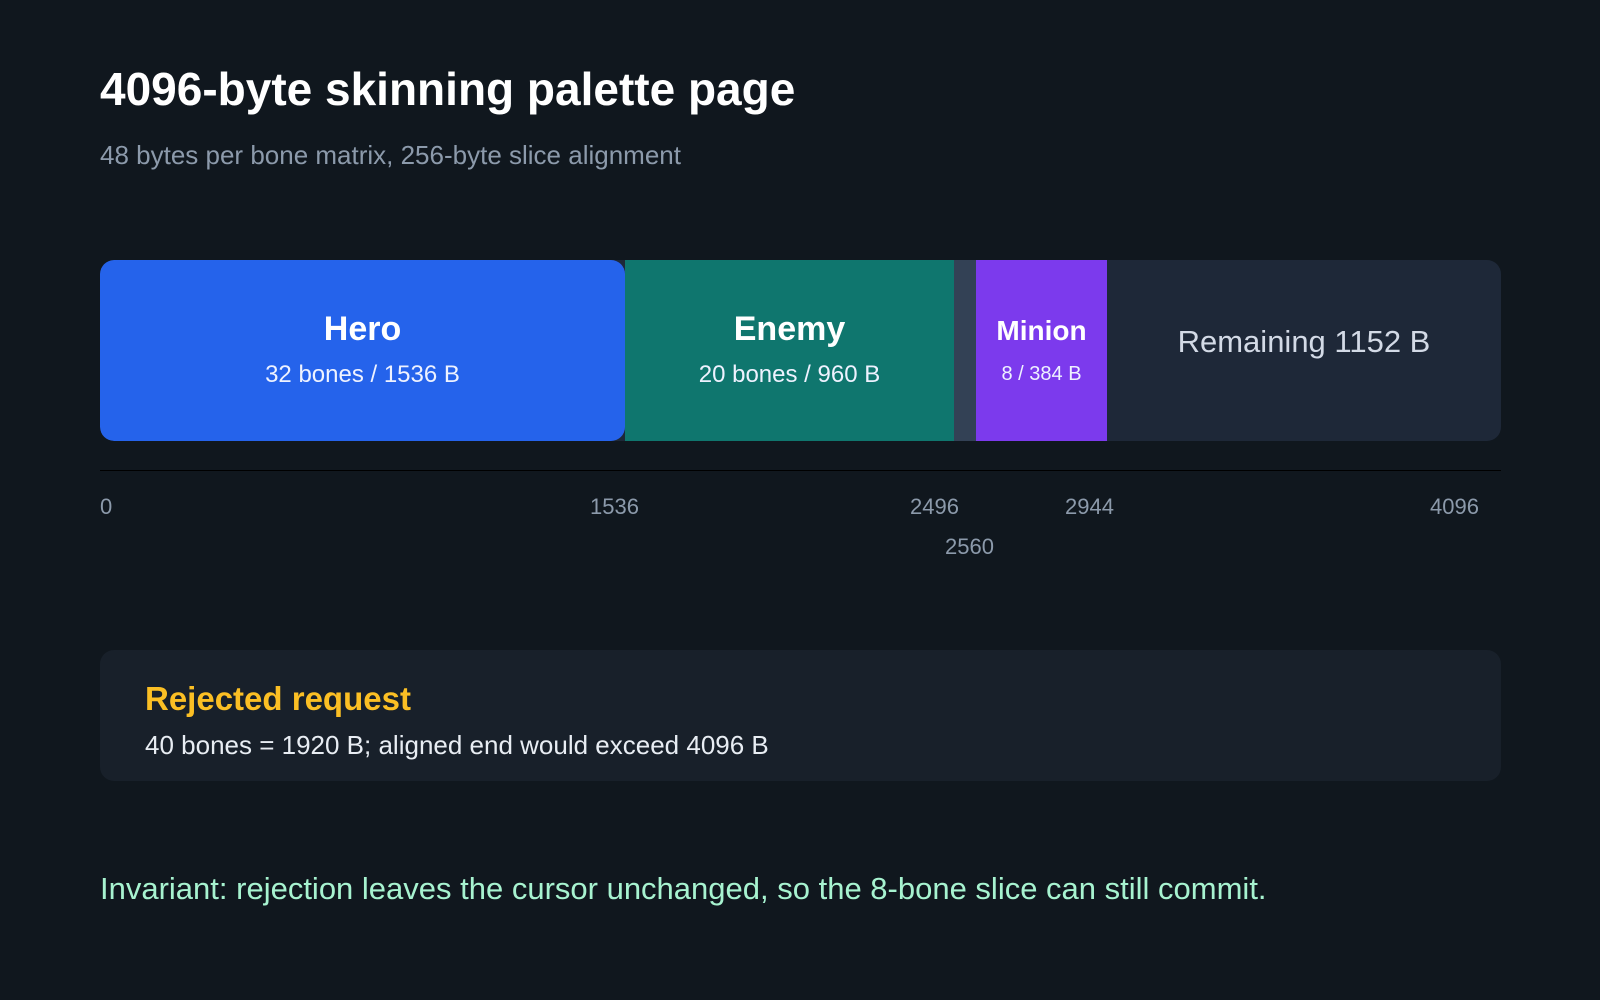 The height and width of the screenshot is (1000, 1600). I want to click on segment-enemy-name: Enemy, so click(789, 329).